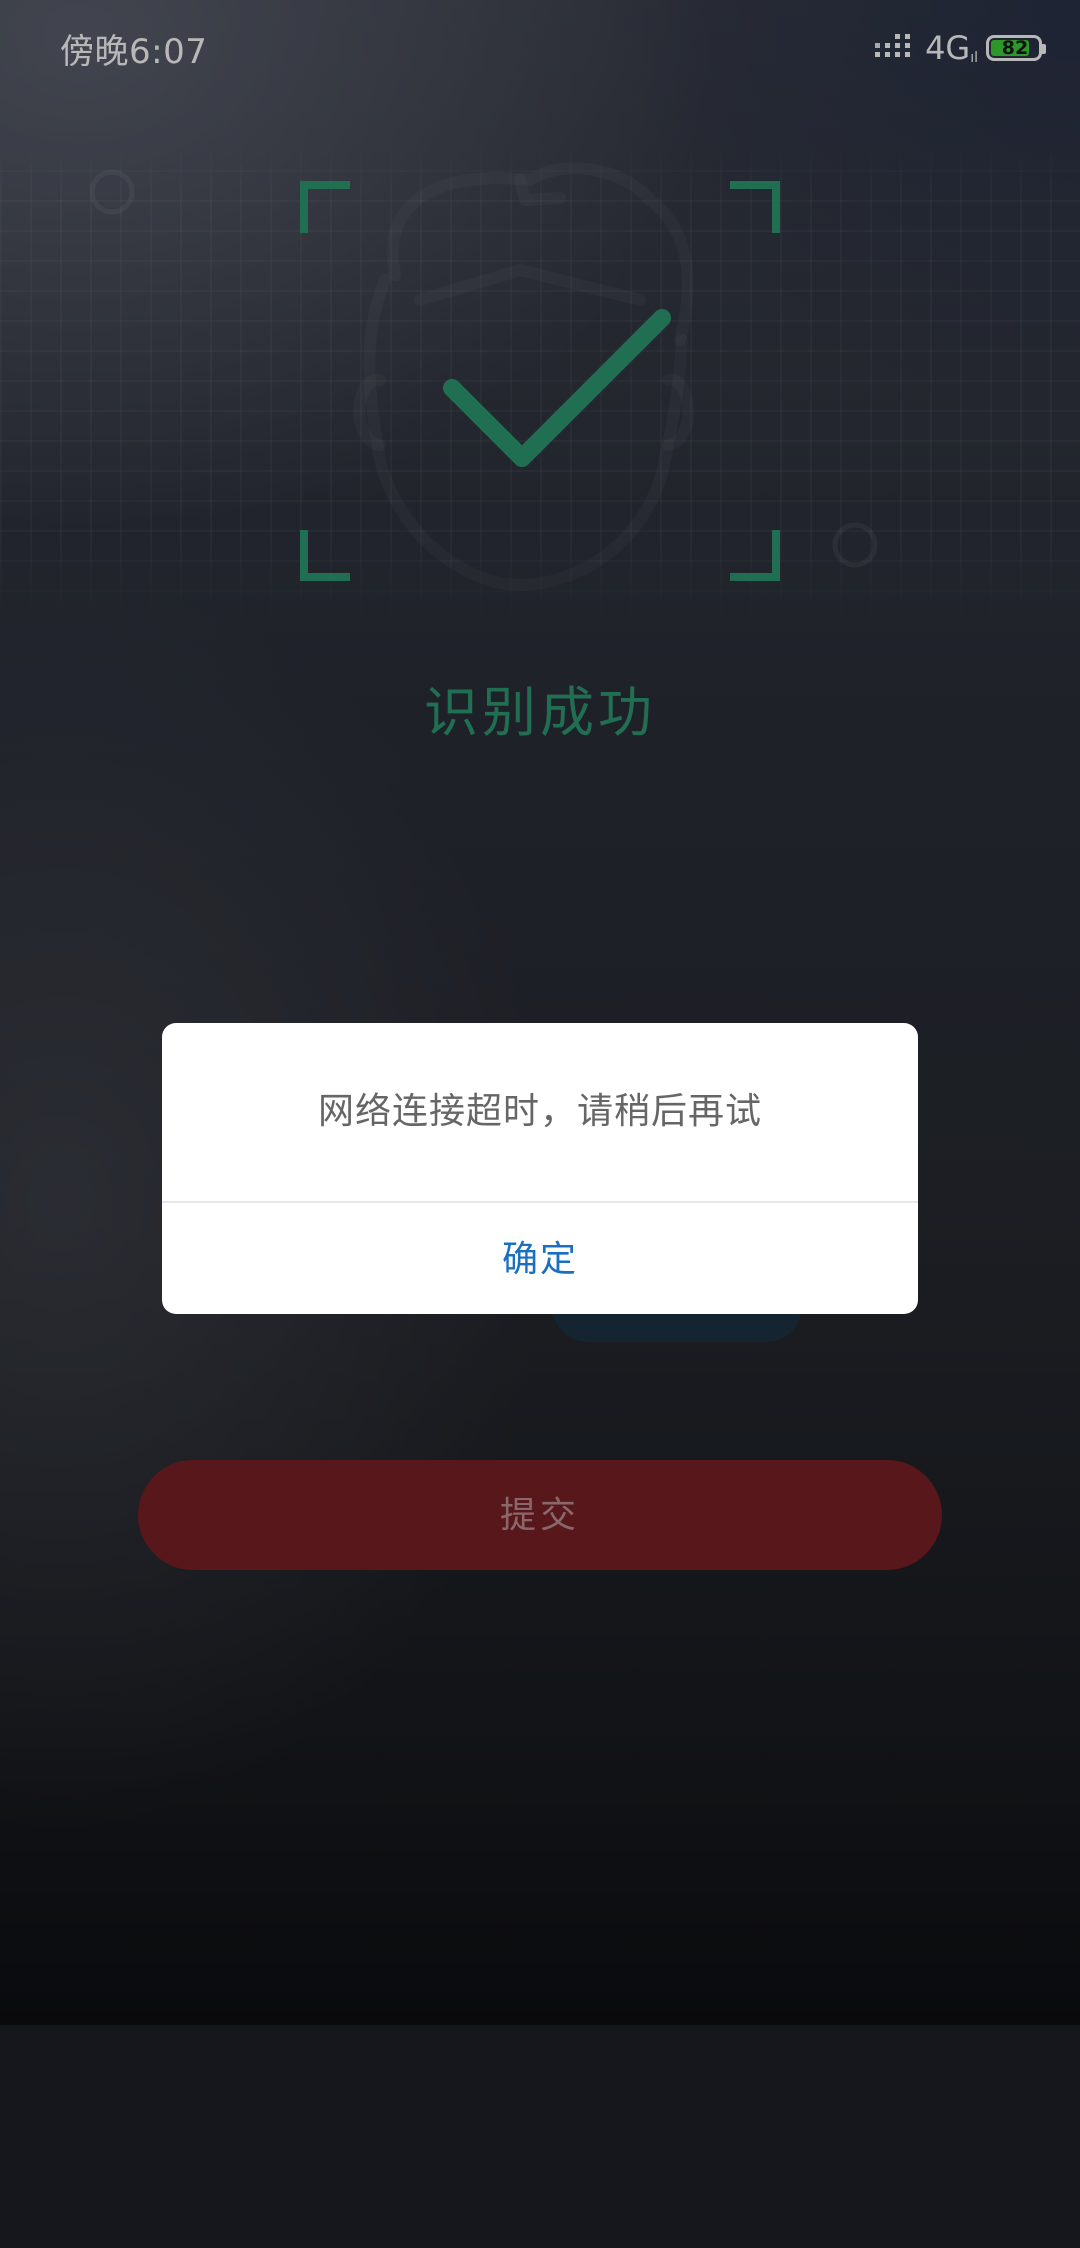  What do you see at coordinates (540, 2136) in the screenshot?
I see `bottom-area` at bounding box center [540, 2136].